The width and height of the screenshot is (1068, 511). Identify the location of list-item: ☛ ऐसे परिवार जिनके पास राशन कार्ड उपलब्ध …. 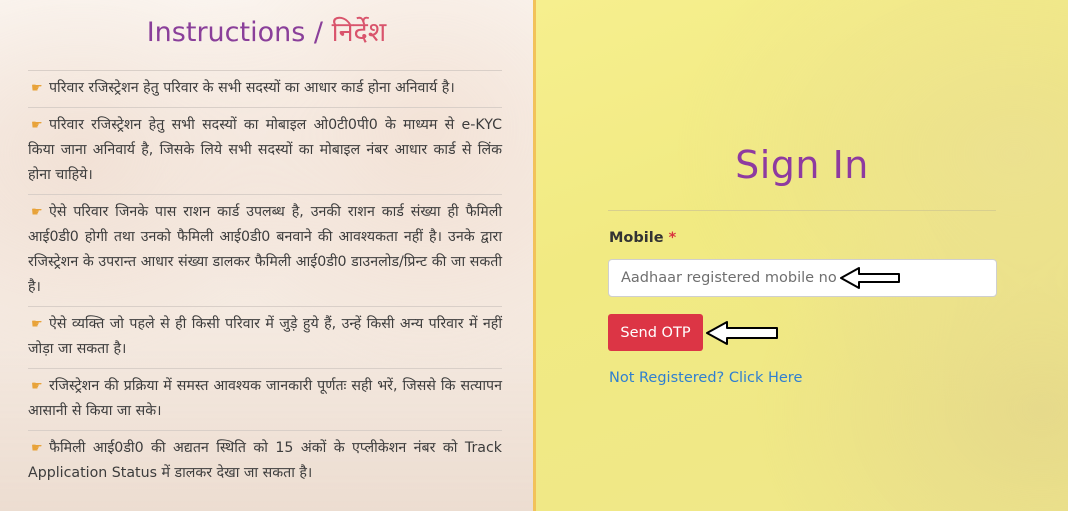
(265, 250).